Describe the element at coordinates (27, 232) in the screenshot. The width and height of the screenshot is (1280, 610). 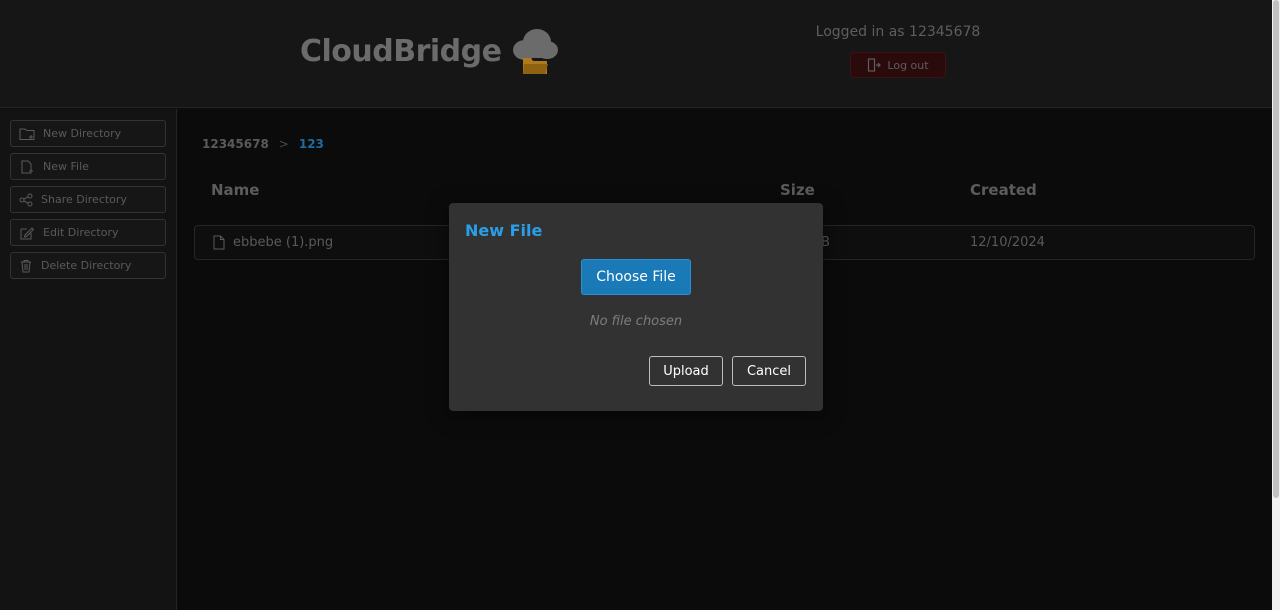
I see `edit-icon` at that location.